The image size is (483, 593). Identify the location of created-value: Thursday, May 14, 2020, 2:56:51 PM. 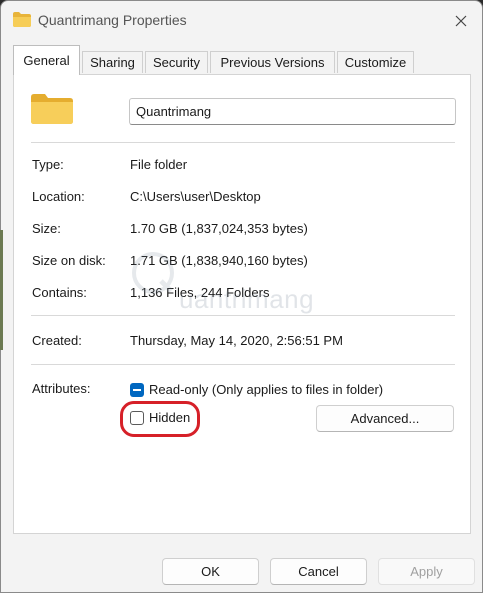
(236, 340).